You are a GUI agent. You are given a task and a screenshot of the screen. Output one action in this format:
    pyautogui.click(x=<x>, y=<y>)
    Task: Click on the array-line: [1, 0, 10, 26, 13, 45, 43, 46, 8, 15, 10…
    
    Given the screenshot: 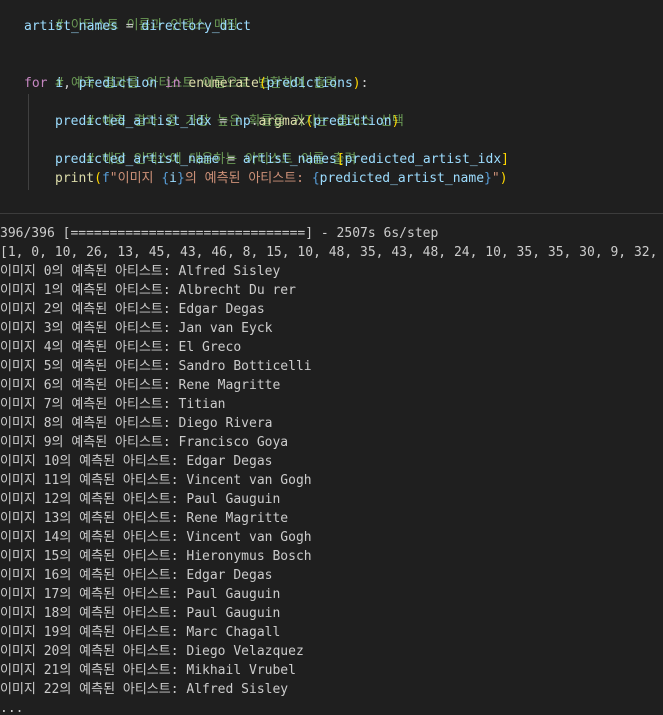 What is the action you would take?
    pyautogui.click(x=331, y=252)
    